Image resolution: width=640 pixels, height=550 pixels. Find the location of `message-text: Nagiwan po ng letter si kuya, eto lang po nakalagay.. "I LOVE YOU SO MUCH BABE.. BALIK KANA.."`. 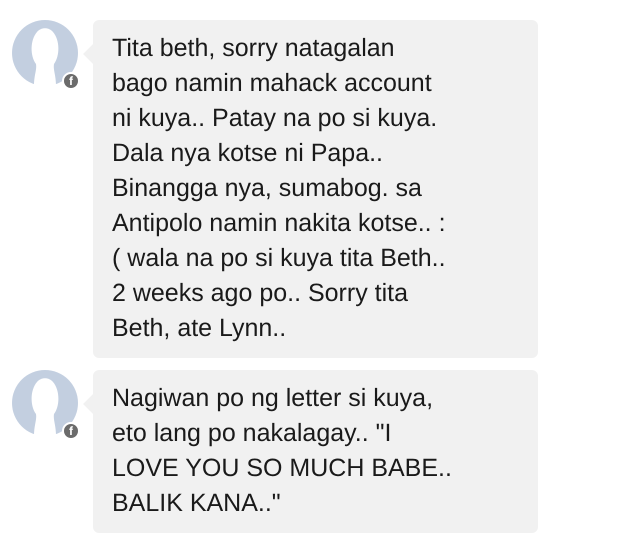

message-text: Nagiwan po ng letter si kuya, eto lang po nakalagay.. "I LOVE YOU SO MUCH BABE.. BALIK KANA.." is located at coordinates (282, 451).